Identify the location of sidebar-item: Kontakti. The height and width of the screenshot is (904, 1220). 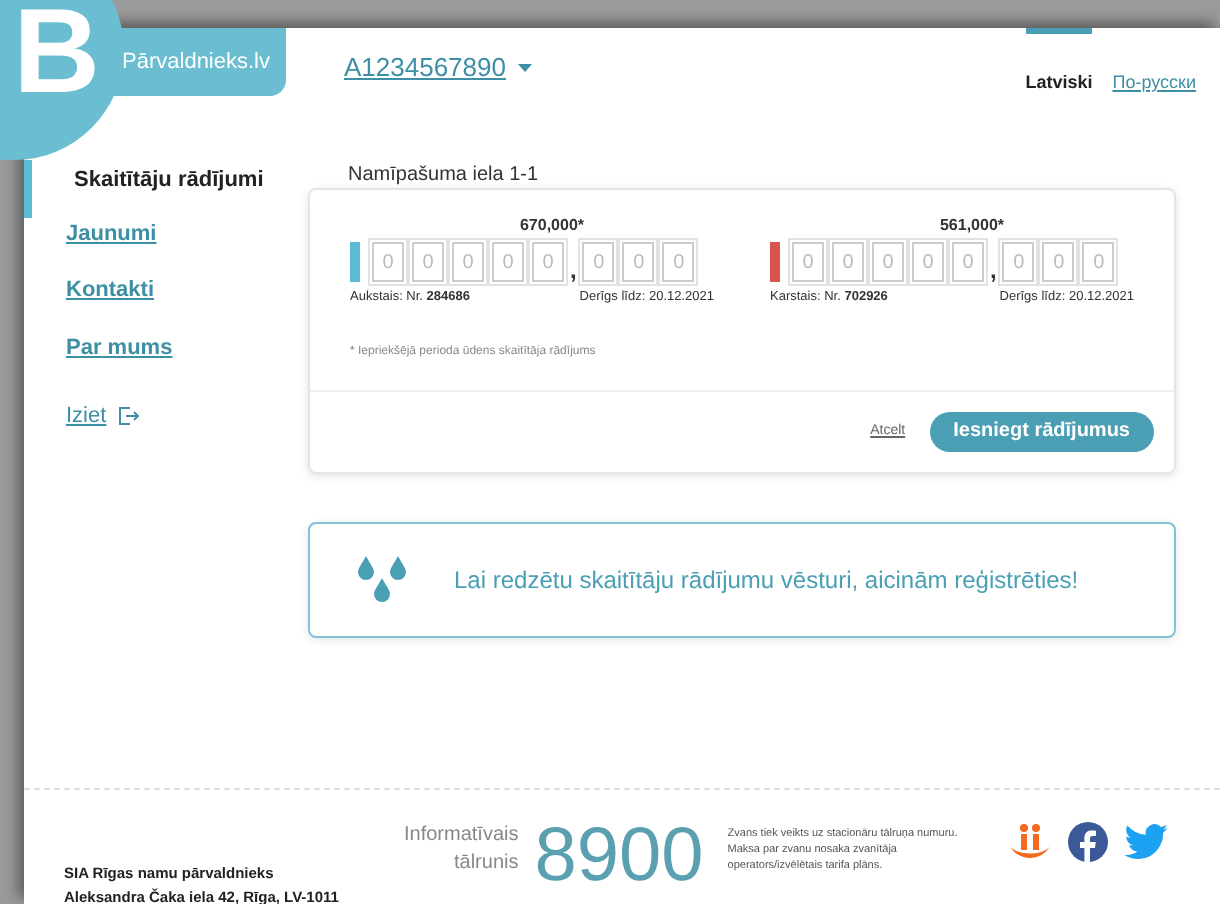
(110, 290).